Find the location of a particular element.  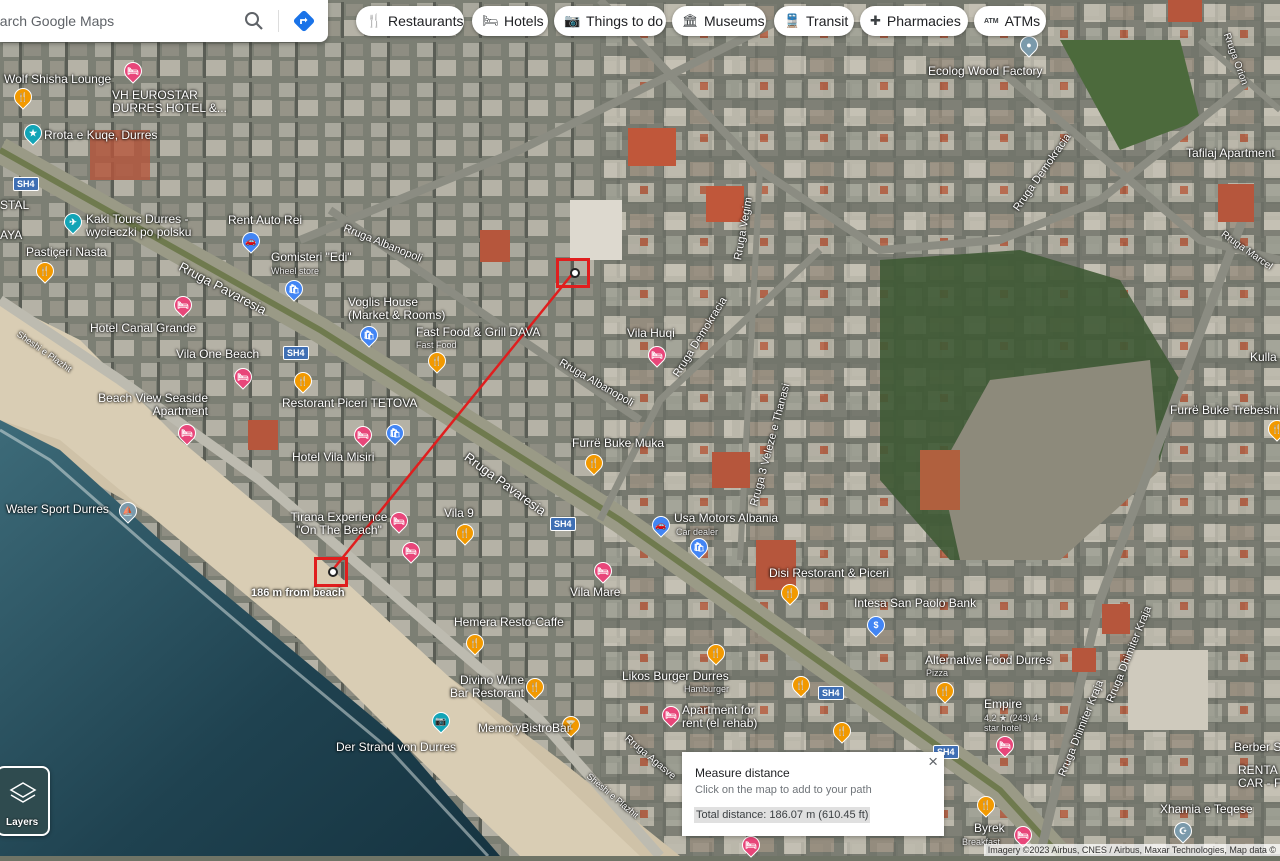

camera-icon: 📷 is located at coordinates (572, 20).